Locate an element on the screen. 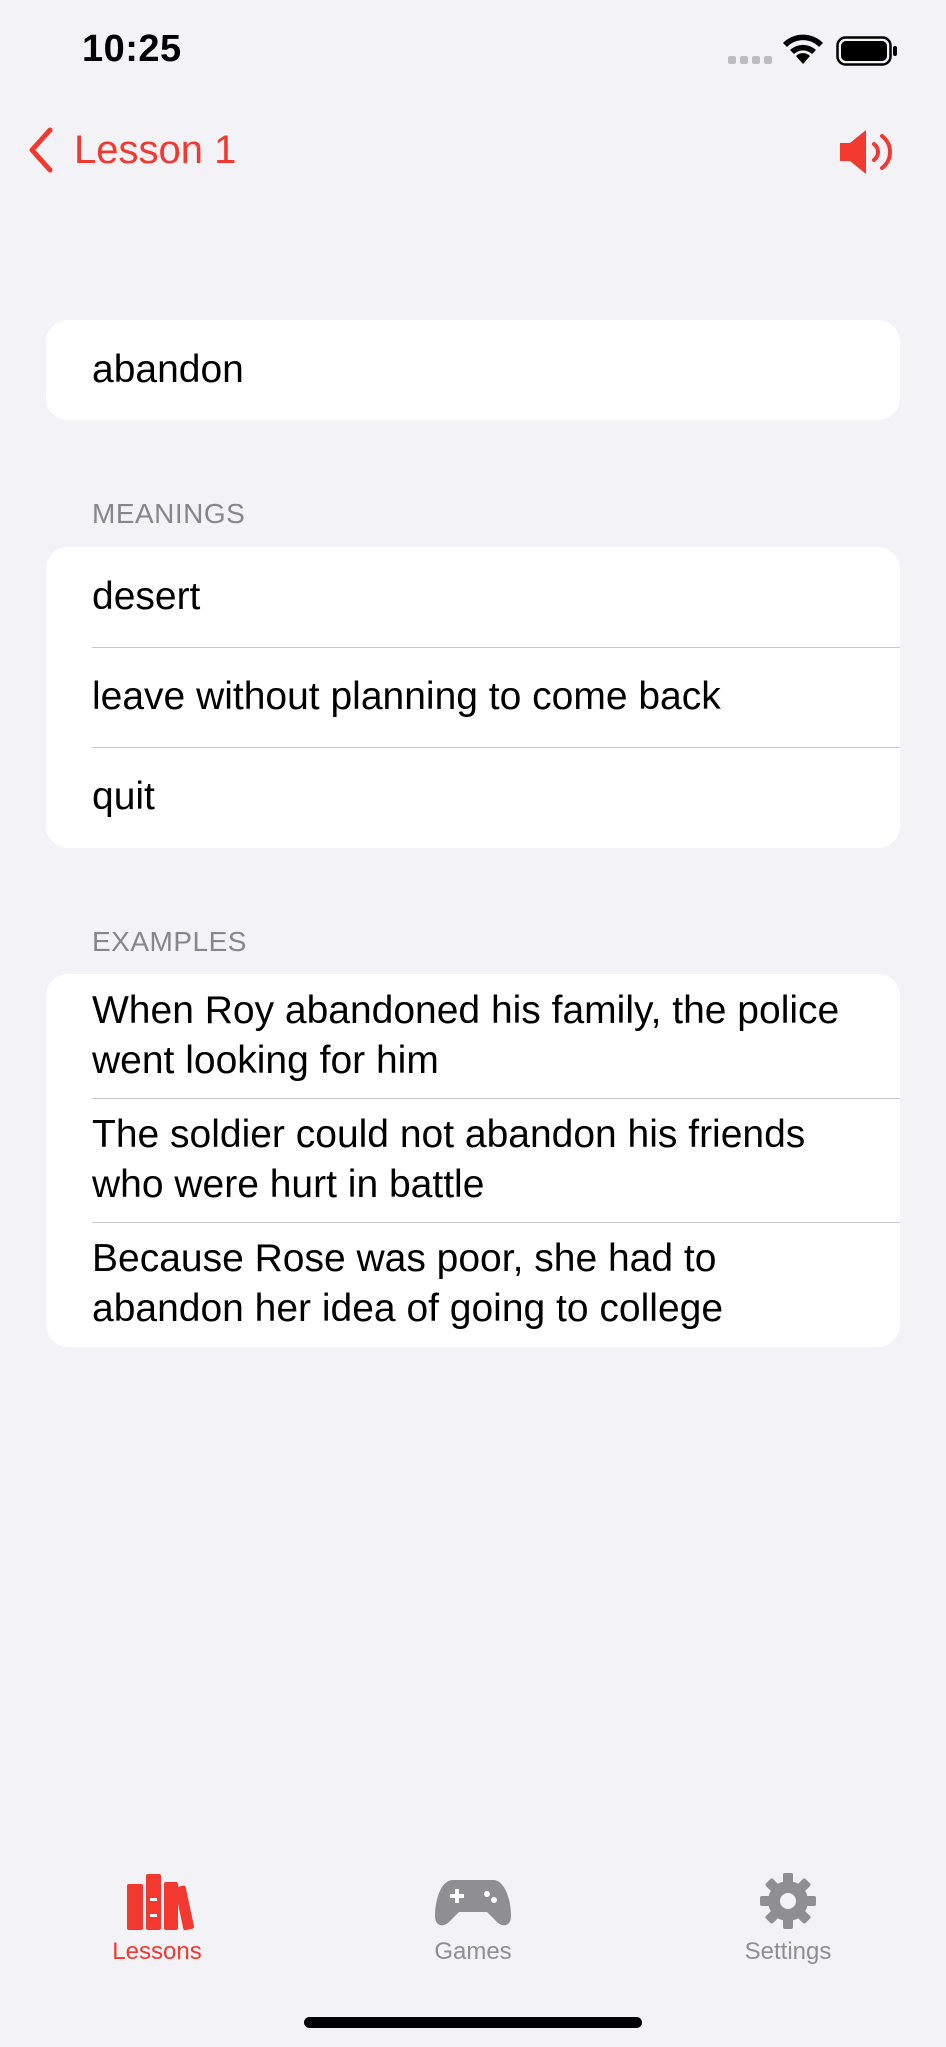 The image size is (946, 2047). books-icon is located at coordinates (161, 1902).